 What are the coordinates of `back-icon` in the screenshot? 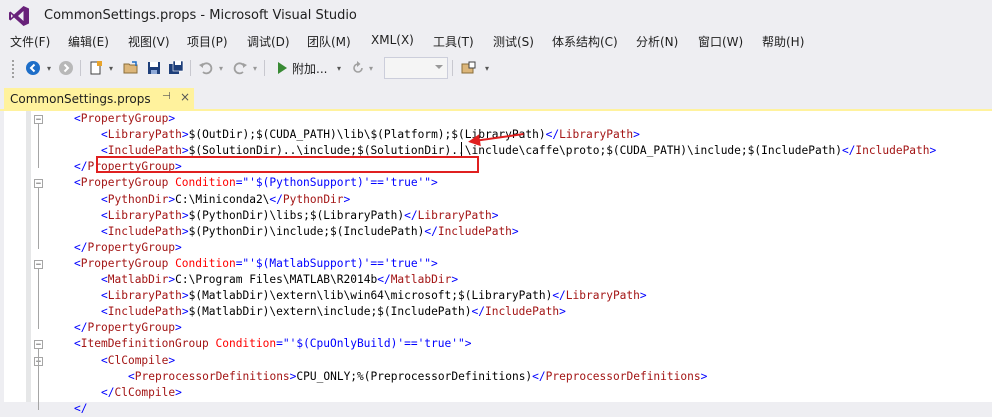 It's located at (33, 68).